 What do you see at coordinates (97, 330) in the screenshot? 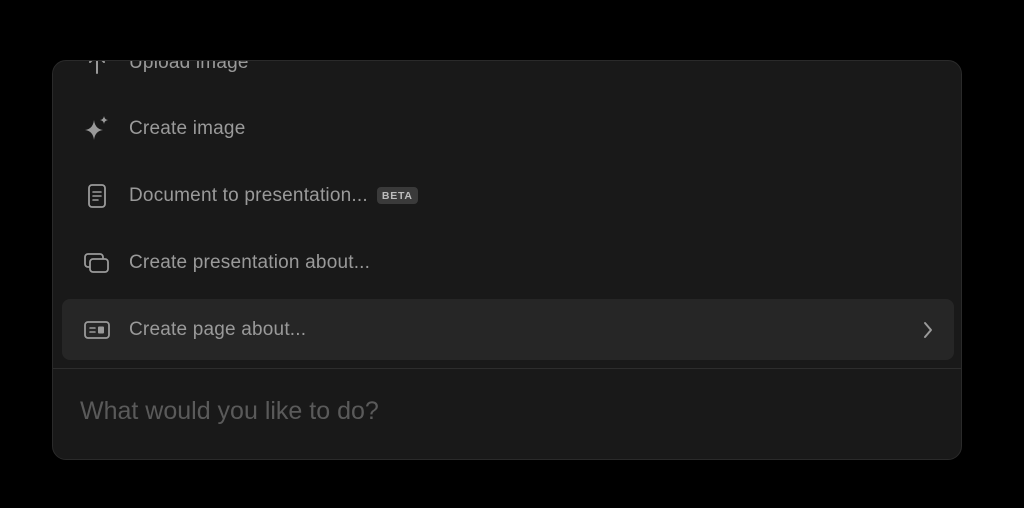
I see `page-card-icon` at bounding box center [97, 330].